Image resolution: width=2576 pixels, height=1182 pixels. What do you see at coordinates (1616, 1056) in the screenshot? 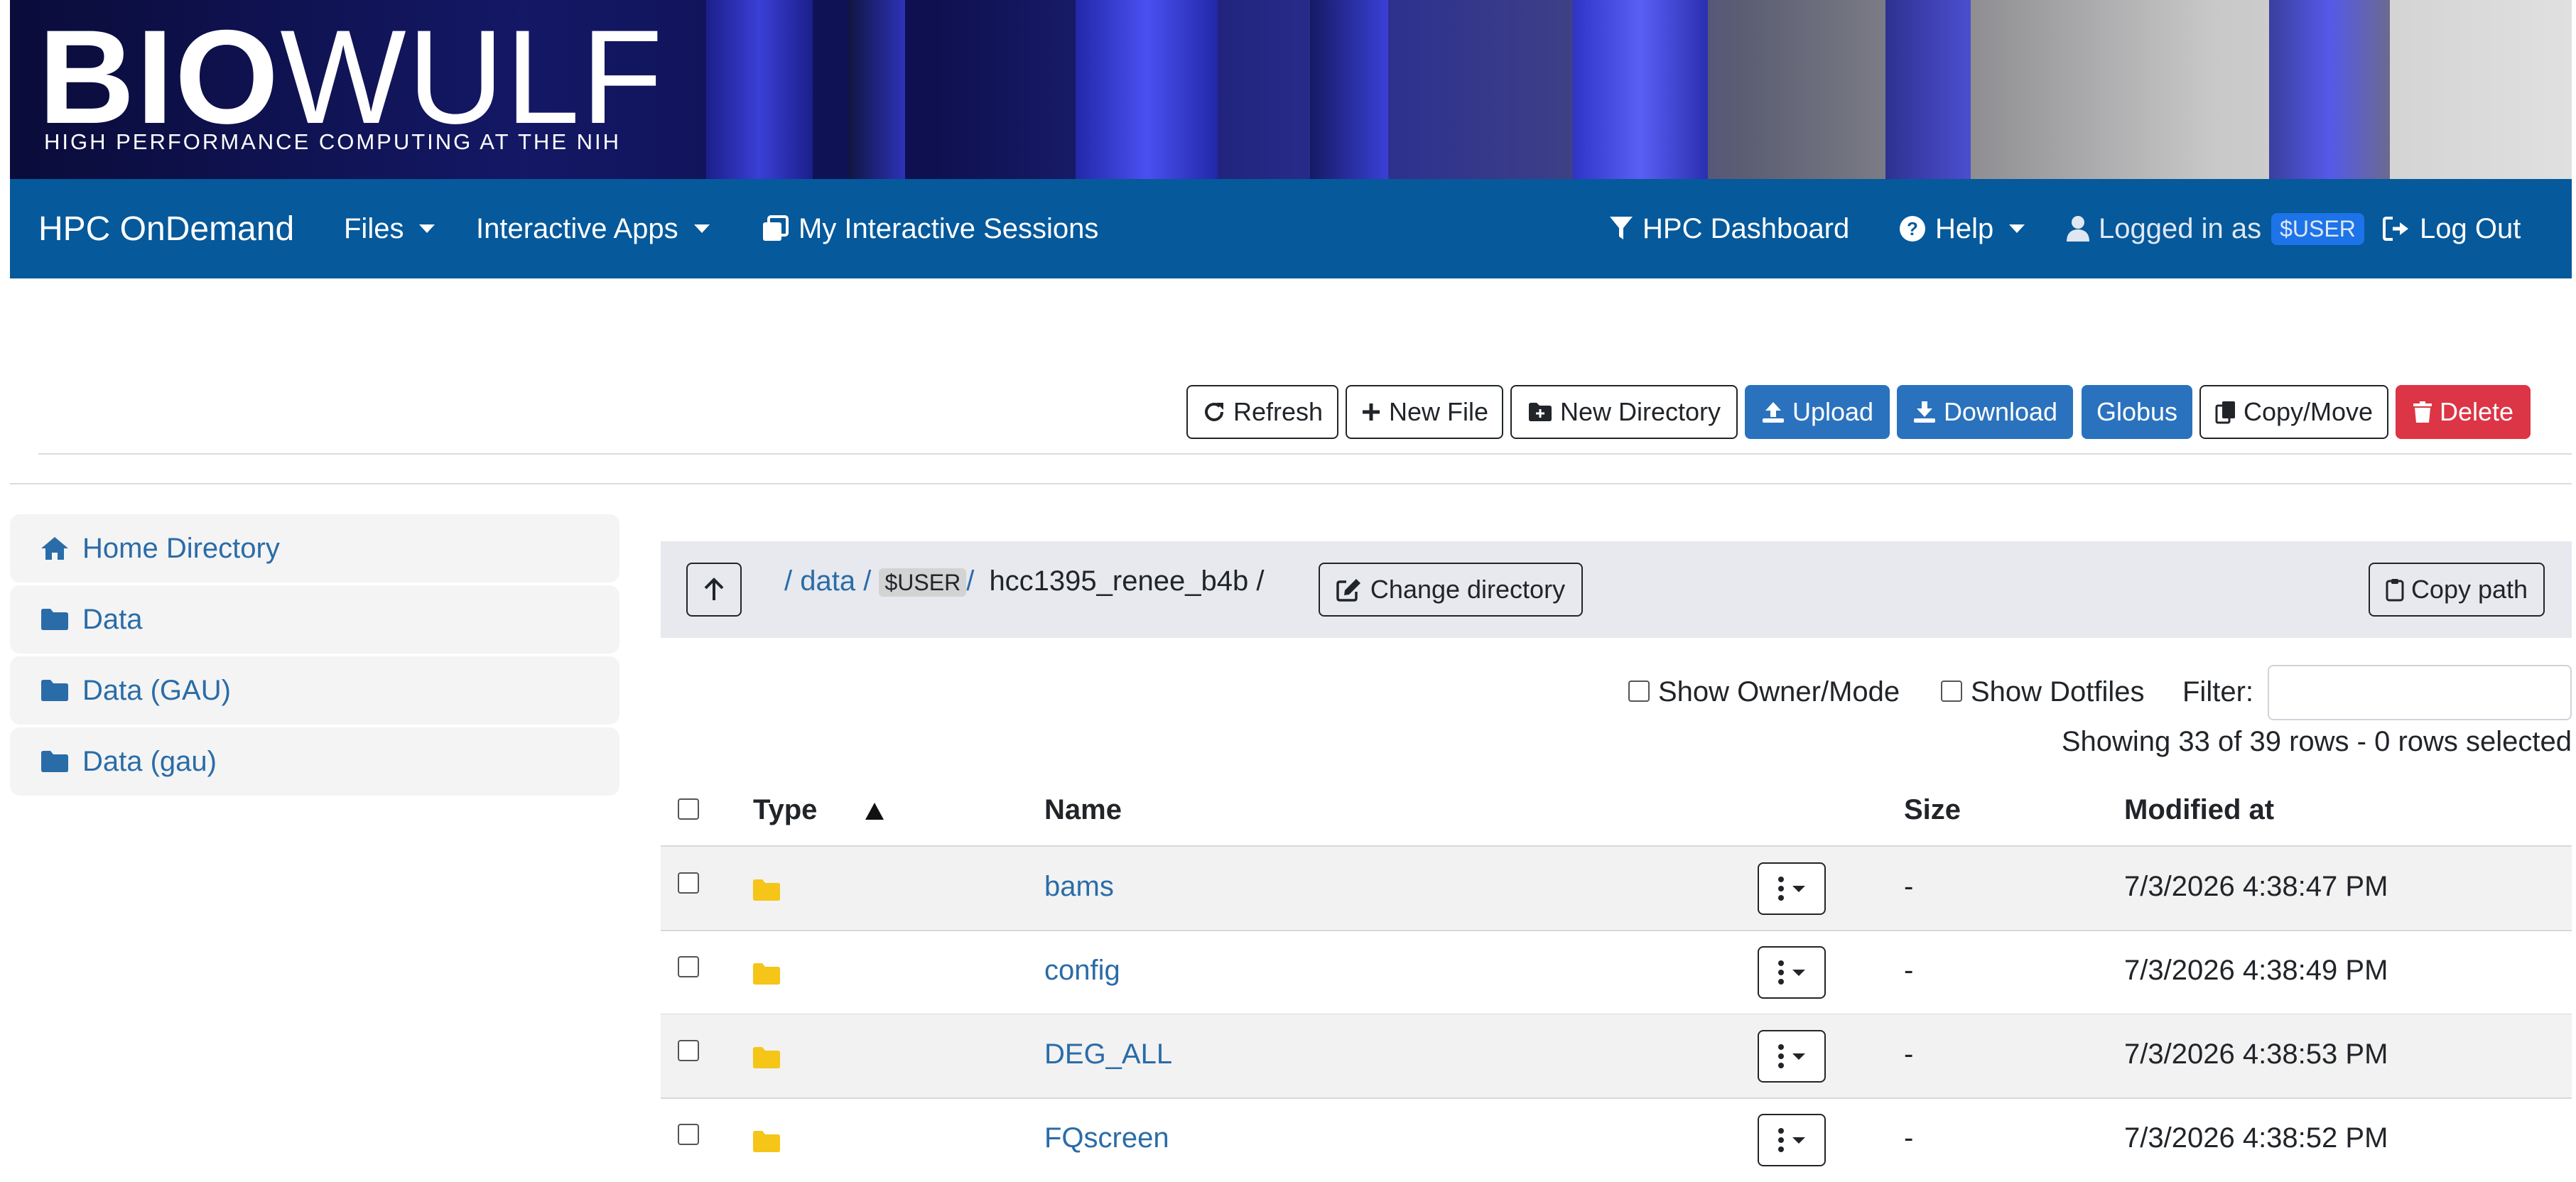
I see `table-row: DEG_ALL - 7/3/2026 4:38:53 PM` at bounding box center [1616, 1056].